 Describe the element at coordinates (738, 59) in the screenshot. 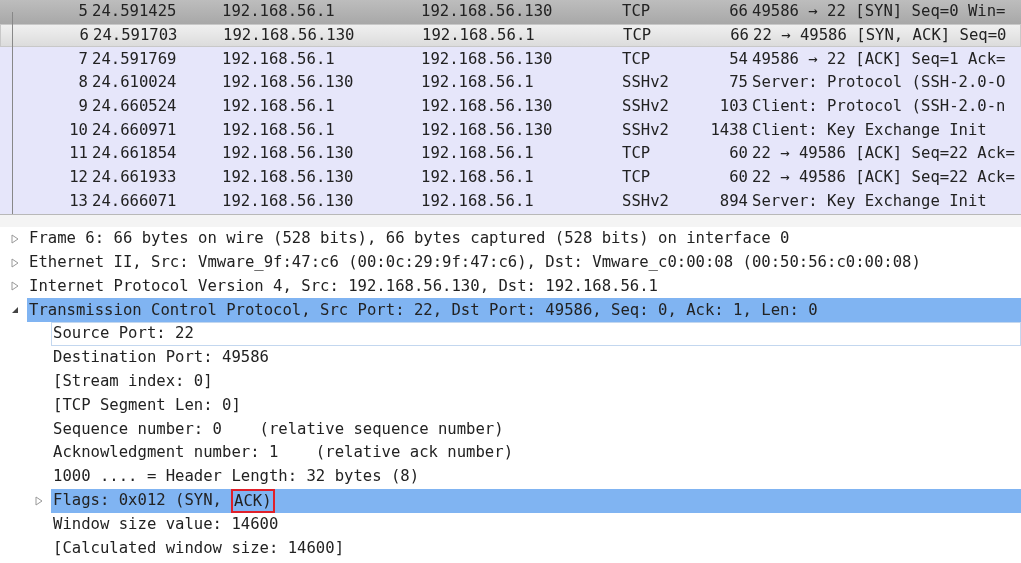

I see `packet-length: 54` at that location.